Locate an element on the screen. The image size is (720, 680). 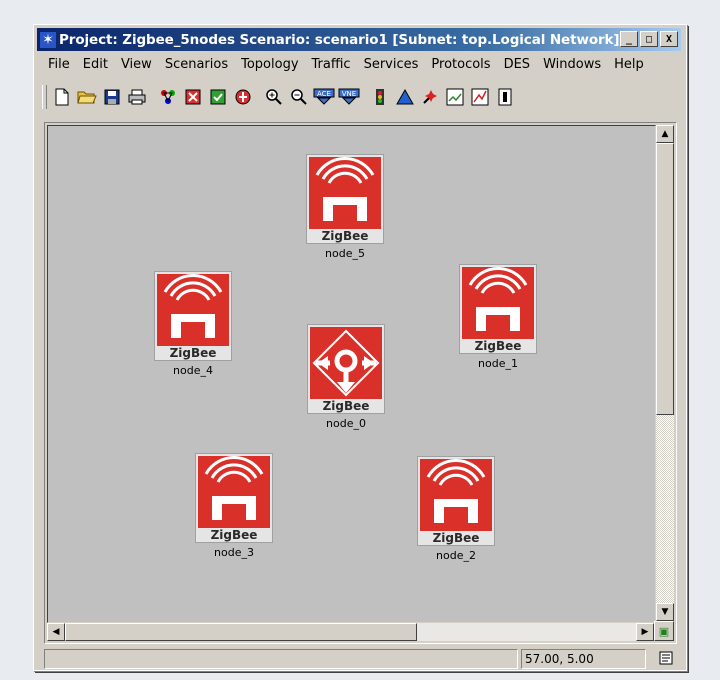
minimize-button: _ is located at coordinates (629, 39).